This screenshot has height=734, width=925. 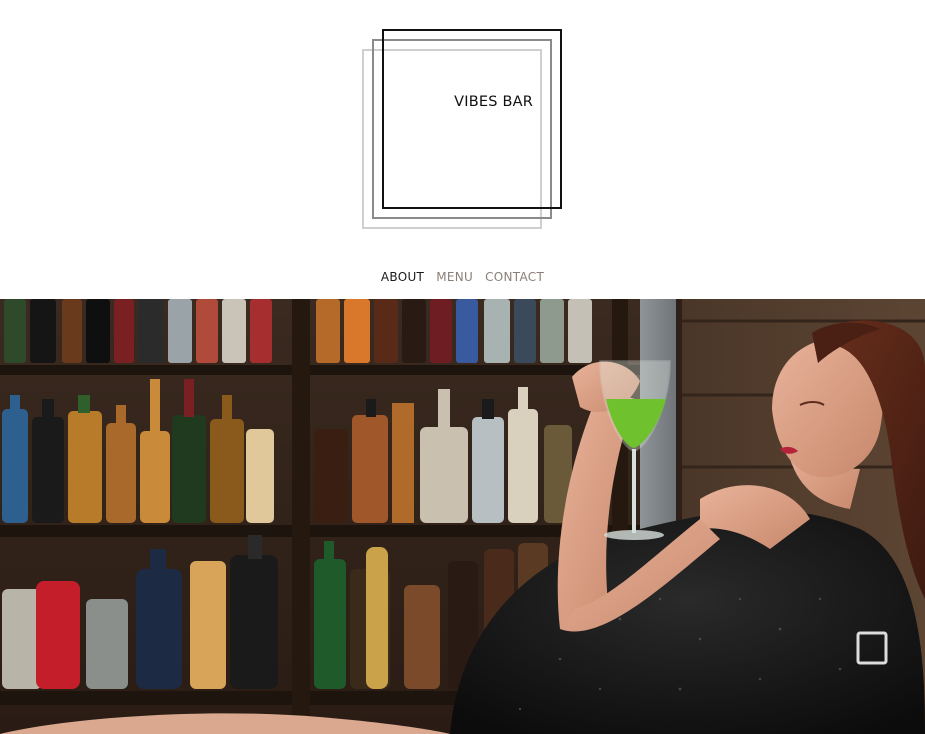 What do you see at coordinates (493, 102) in the screenshot?
I see `logo-text: VIBES BAR` at bounding box center [493, 102].